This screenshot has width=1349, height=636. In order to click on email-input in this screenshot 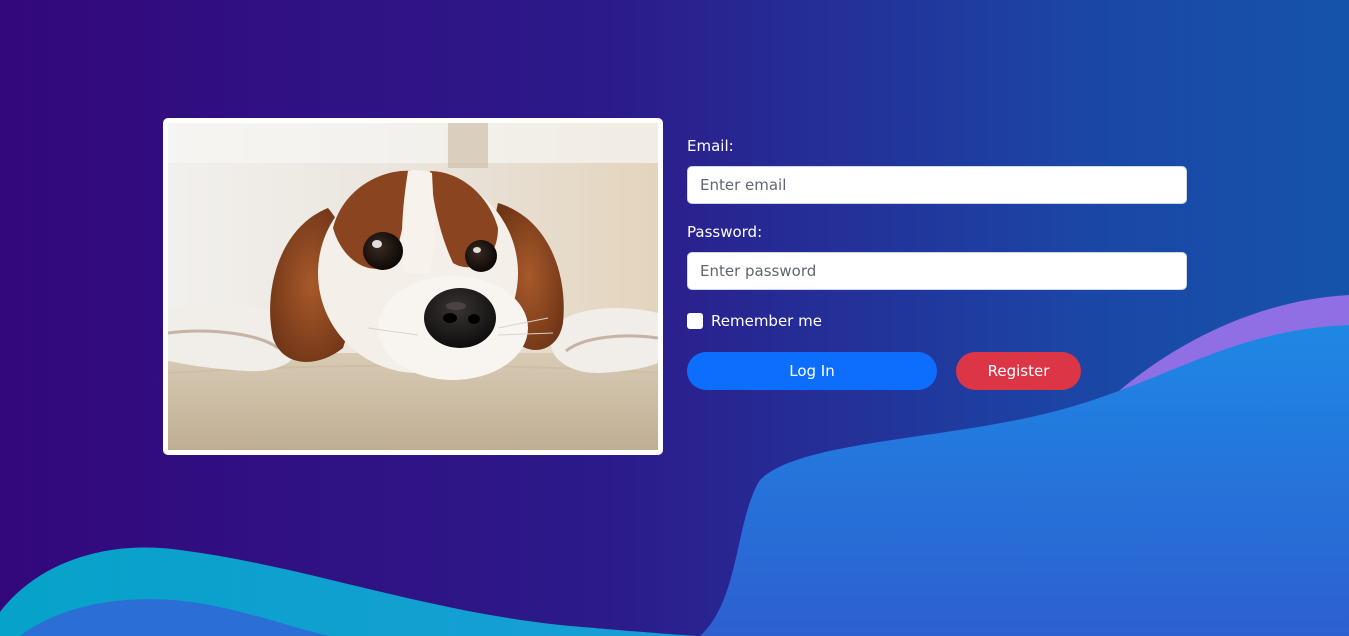, I will do `click(937, 185)`.